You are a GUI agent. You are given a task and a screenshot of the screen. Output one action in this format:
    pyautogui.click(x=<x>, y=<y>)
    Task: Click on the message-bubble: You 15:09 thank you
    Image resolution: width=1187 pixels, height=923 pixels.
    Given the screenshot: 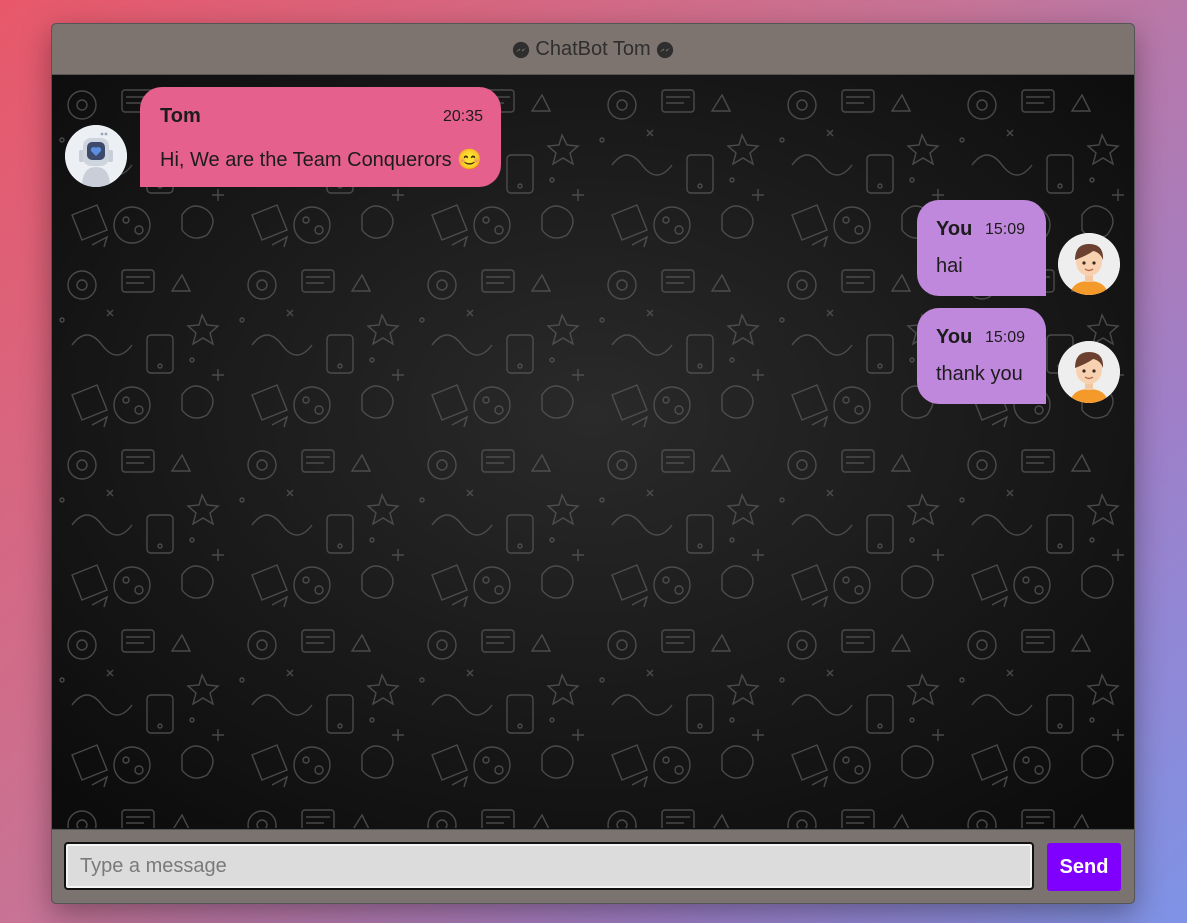 What is the action you would take?
    pyautogui.click(x=981, y=356)
    